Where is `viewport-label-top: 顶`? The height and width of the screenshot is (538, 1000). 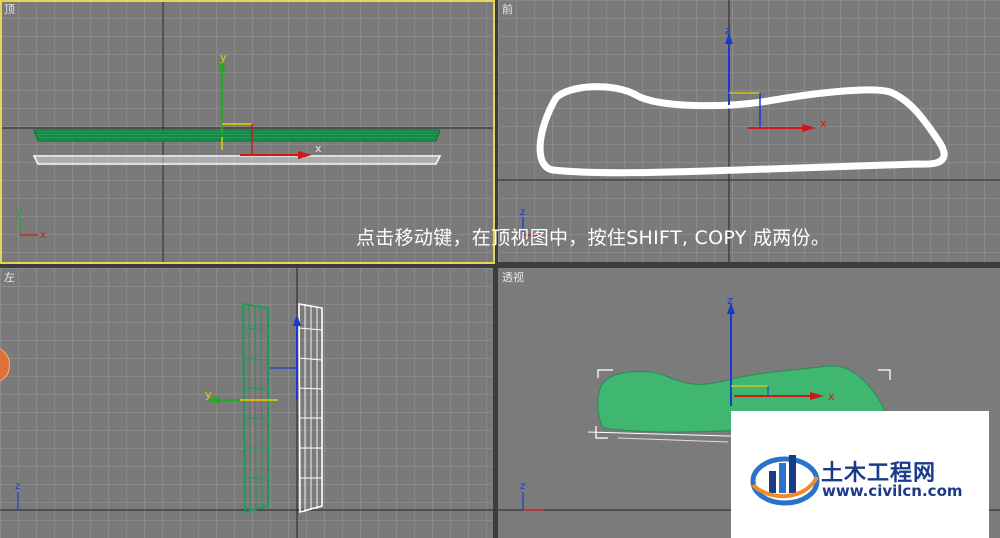
viewport-label-top: 顶 is located at coordinates (9, 9).